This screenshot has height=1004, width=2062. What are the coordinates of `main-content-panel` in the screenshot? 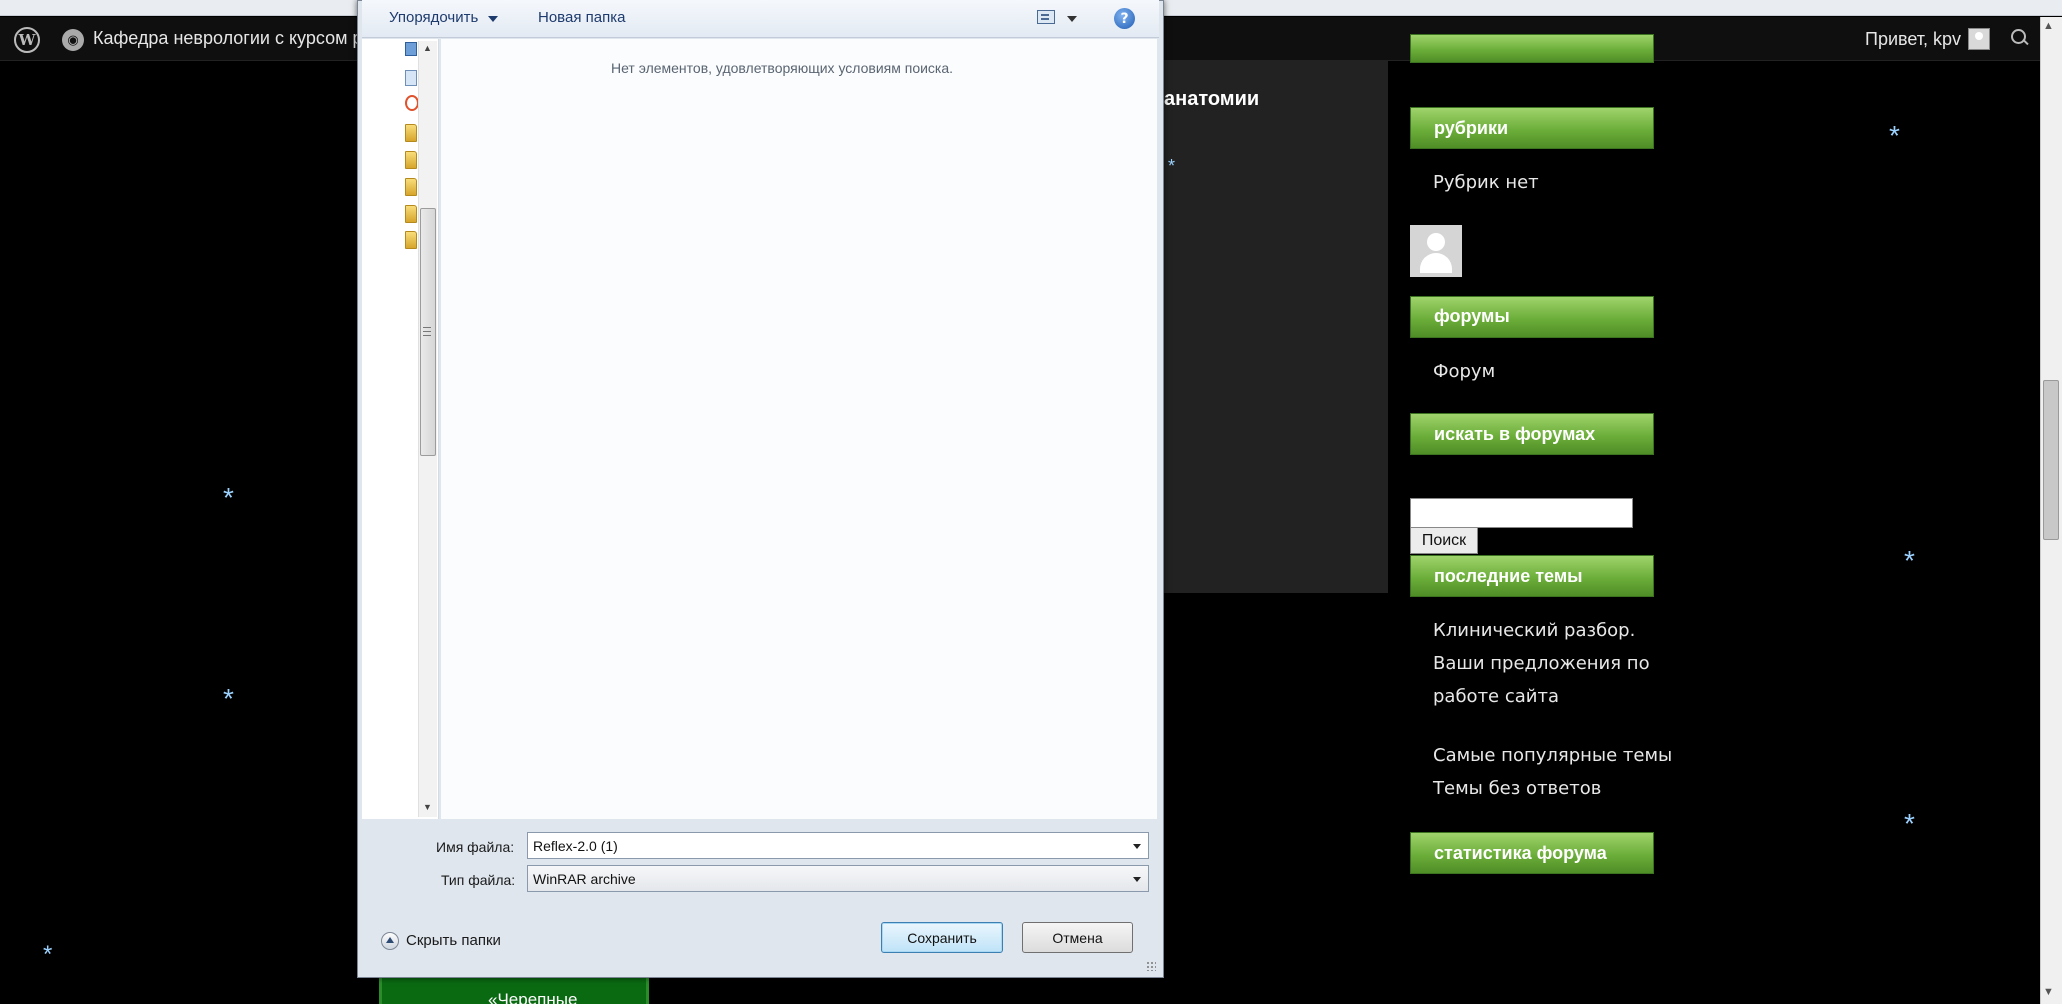 It's located at (1273, 327).